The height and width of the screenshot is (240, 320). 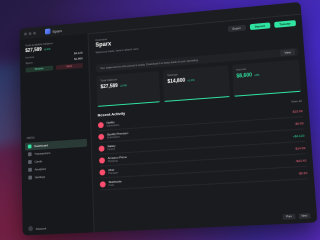 What do you see at coordinates (30, 57) in the screenshot?
I see `balance-row-label: Income` at bounding box center [30, 57].